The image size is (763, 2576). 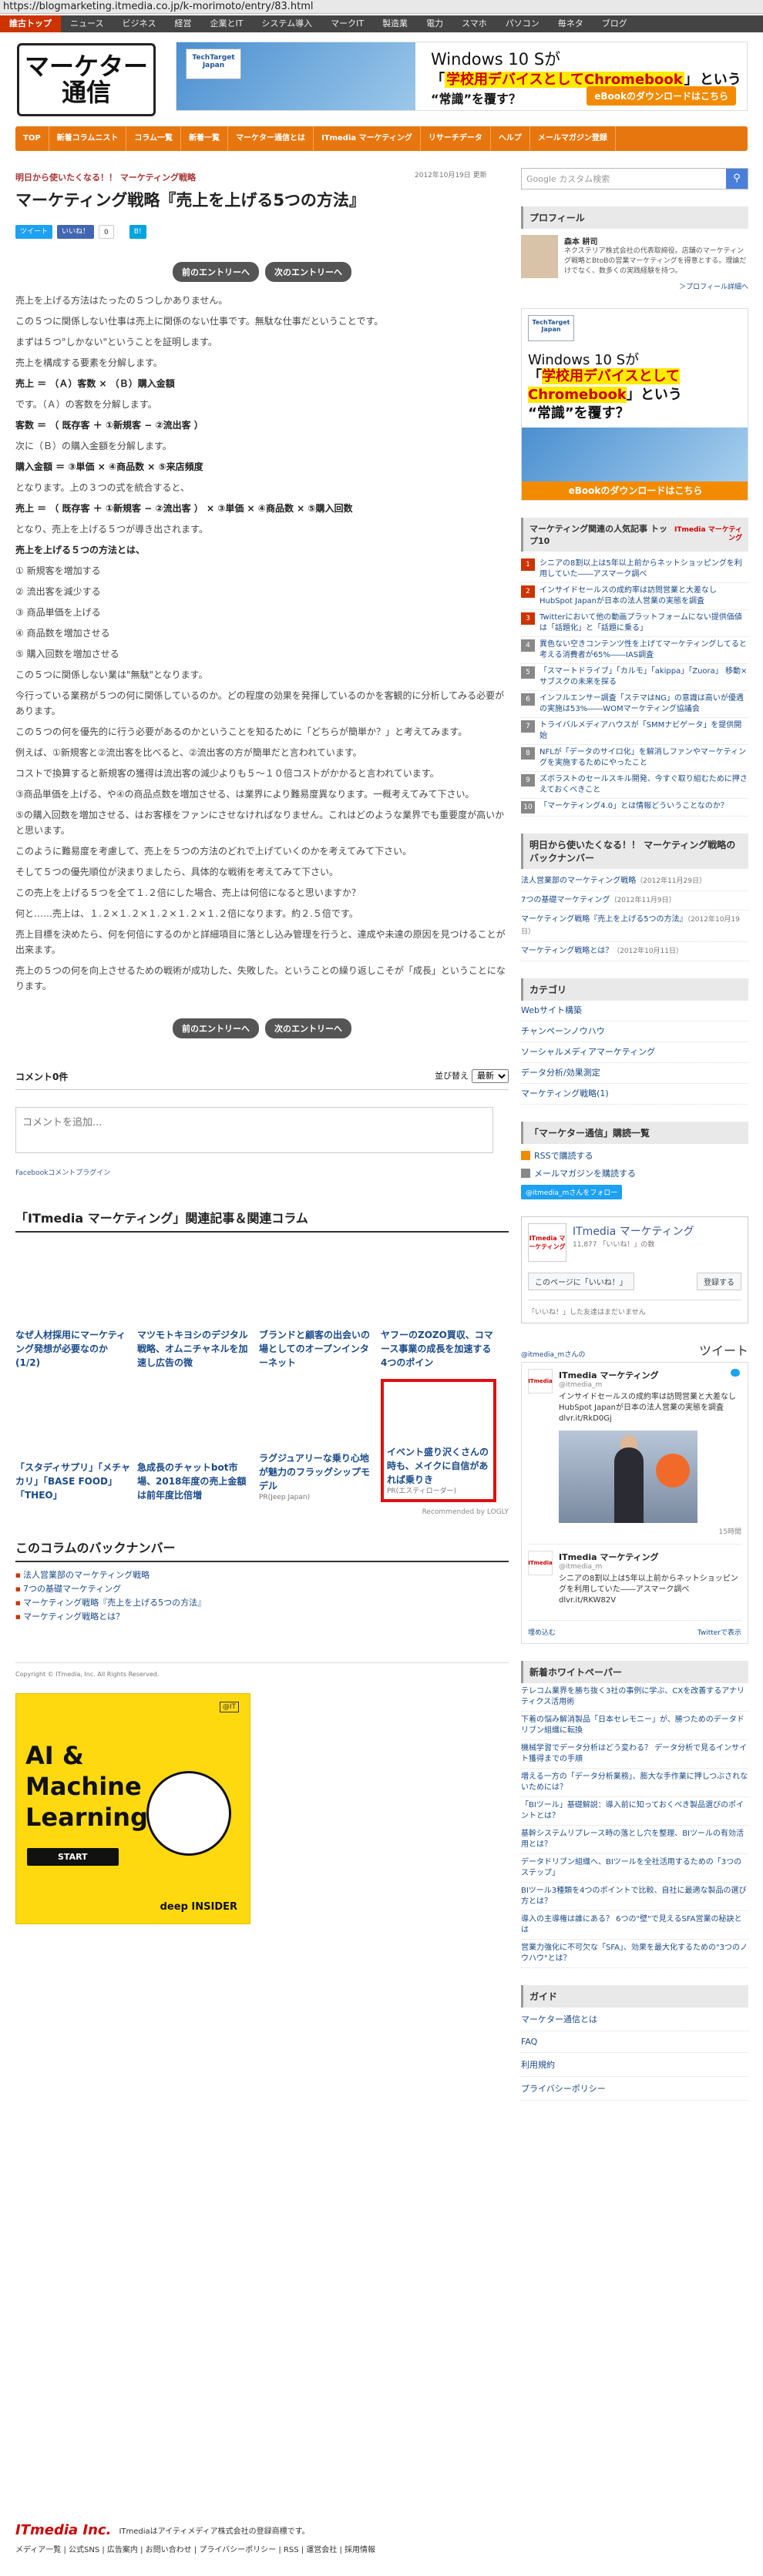 I want to click on guide-item: マーケター通信とは, so click(x=634, y=2019).